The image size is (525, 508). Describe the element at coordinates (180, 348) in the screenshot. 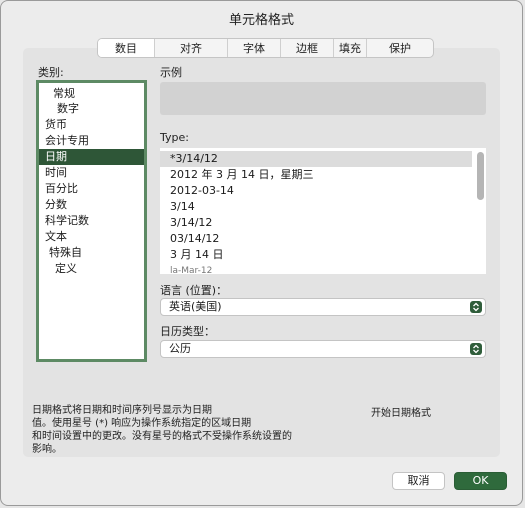

I see `calendar-value: 公历` at that location.